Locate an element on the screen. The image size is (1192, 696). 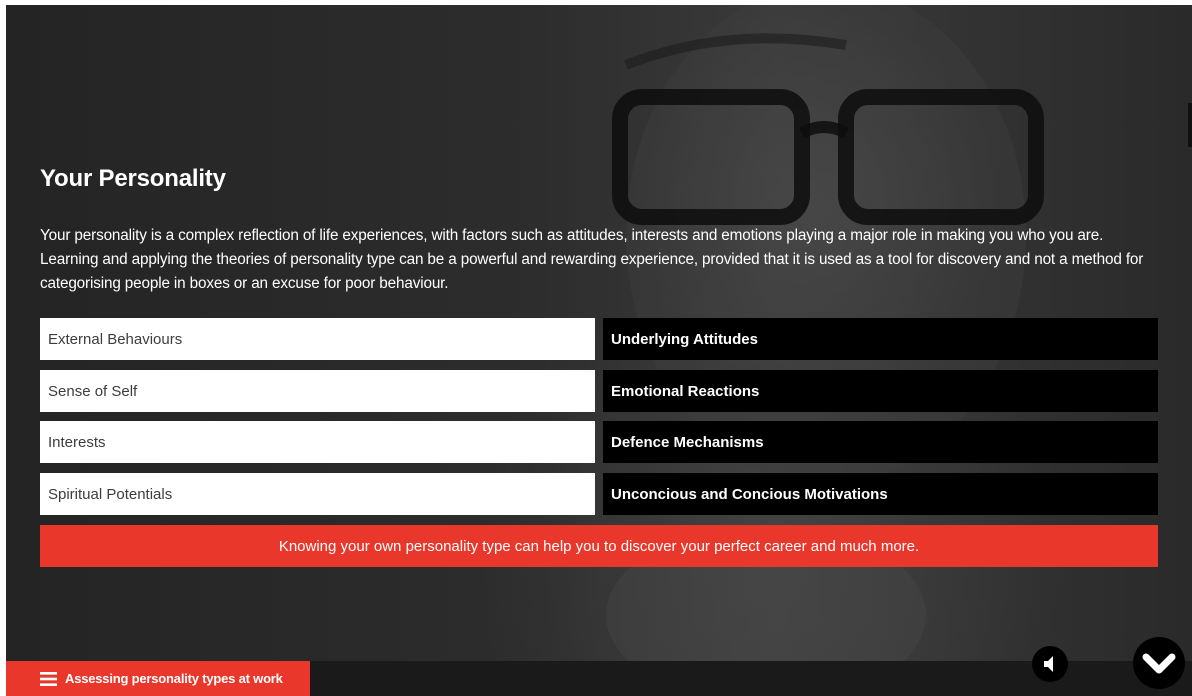
grid-cell-left: Spiritual Potentials is located at coordinates (317, 494).